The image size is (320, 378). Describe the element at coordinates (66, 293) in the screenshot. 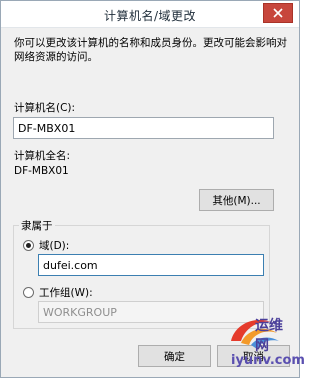

I see `workgroup-label: 工作组(W):` at that location.